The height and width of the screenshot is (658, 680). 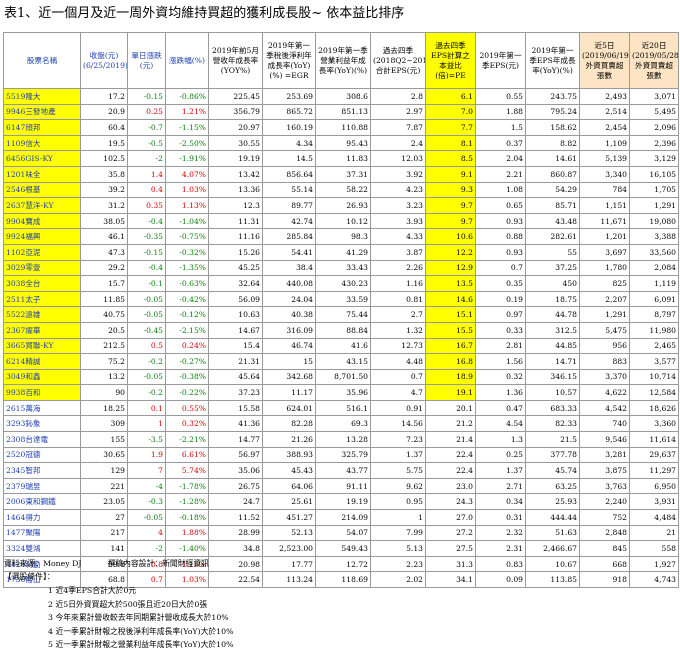 I want to click on foreign-20d-cell: 33,560, so click(x=654, y=252).